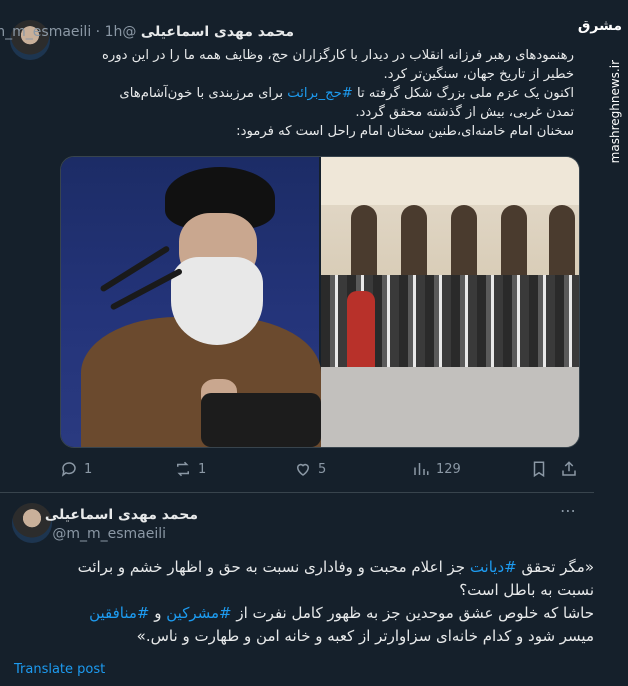 The height and width of the screenshot is (686, 628). I want to click on reply-button: 1, so click(76, 469).